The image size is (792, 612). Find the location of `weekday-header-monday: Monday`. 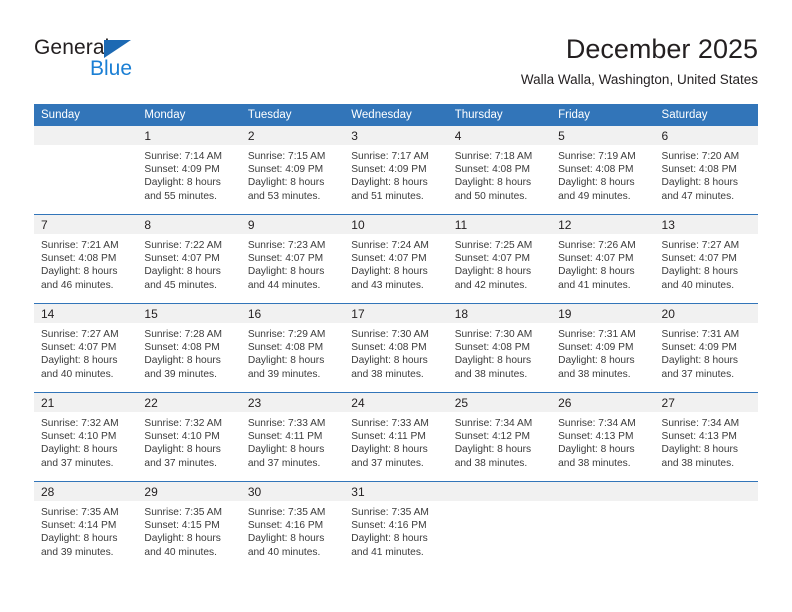

weekday-header-monday: Monday is located at coordinates (189, 115).